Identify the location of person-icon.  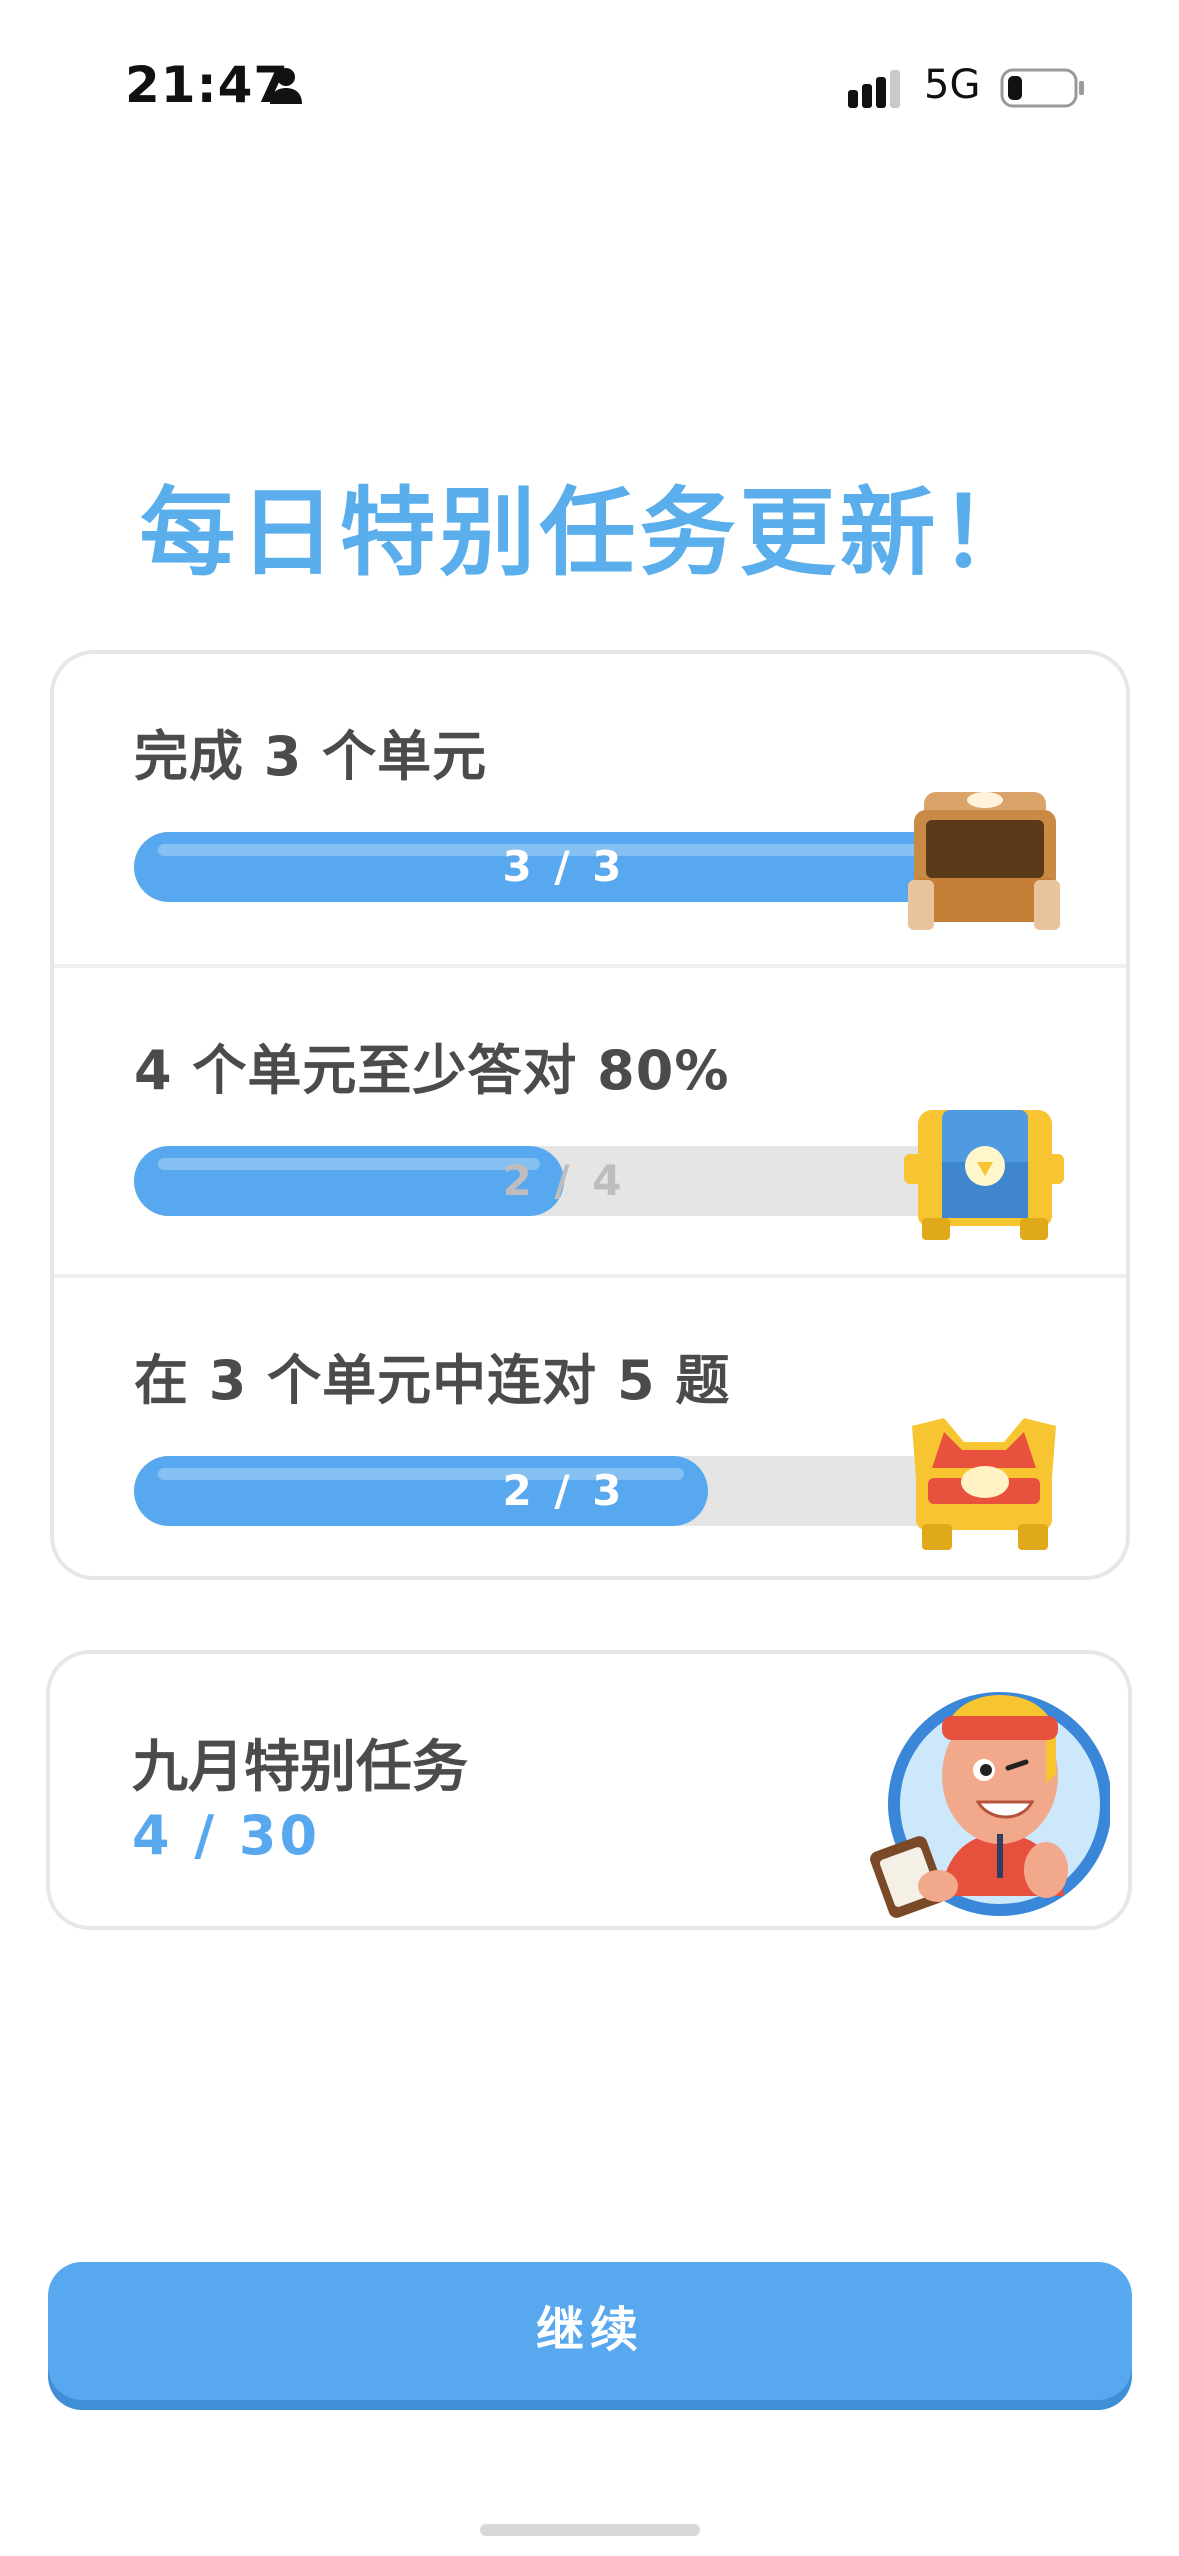
(286, 86).